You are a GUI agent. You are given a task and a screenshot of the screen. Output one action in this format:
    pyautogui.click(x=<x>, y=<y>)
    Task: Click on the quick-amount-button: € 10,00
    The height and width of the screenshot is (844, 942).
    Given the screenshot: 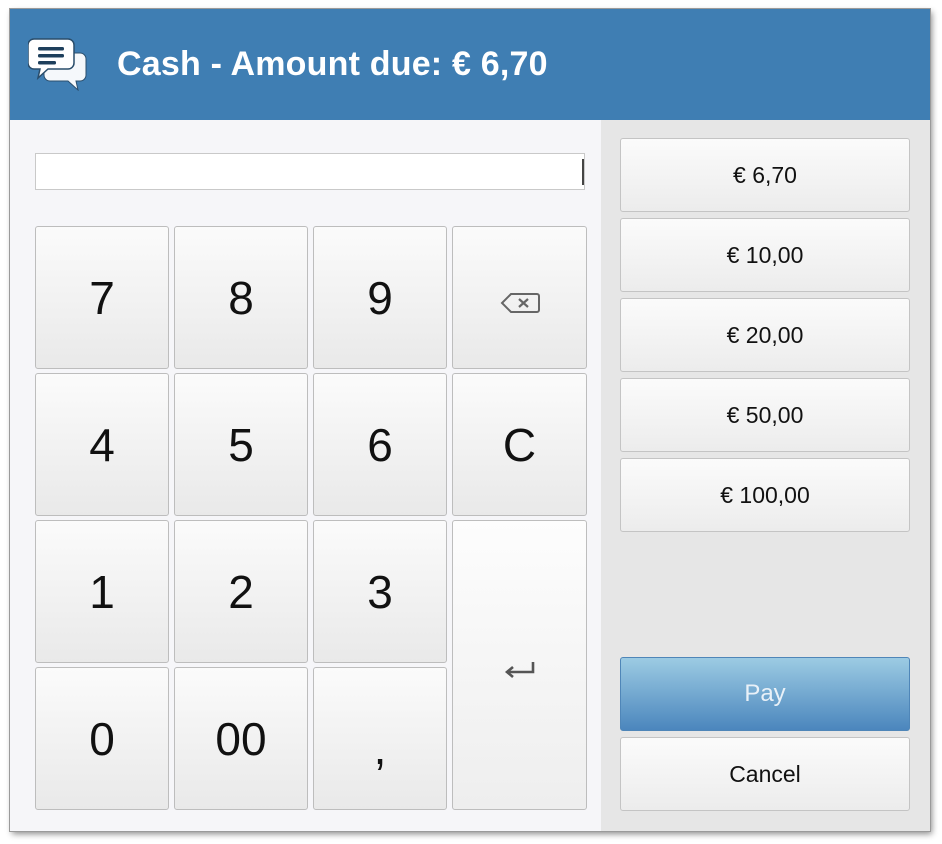 What is the action you would take?
    pyautogui.click(x=765, y=255)
    